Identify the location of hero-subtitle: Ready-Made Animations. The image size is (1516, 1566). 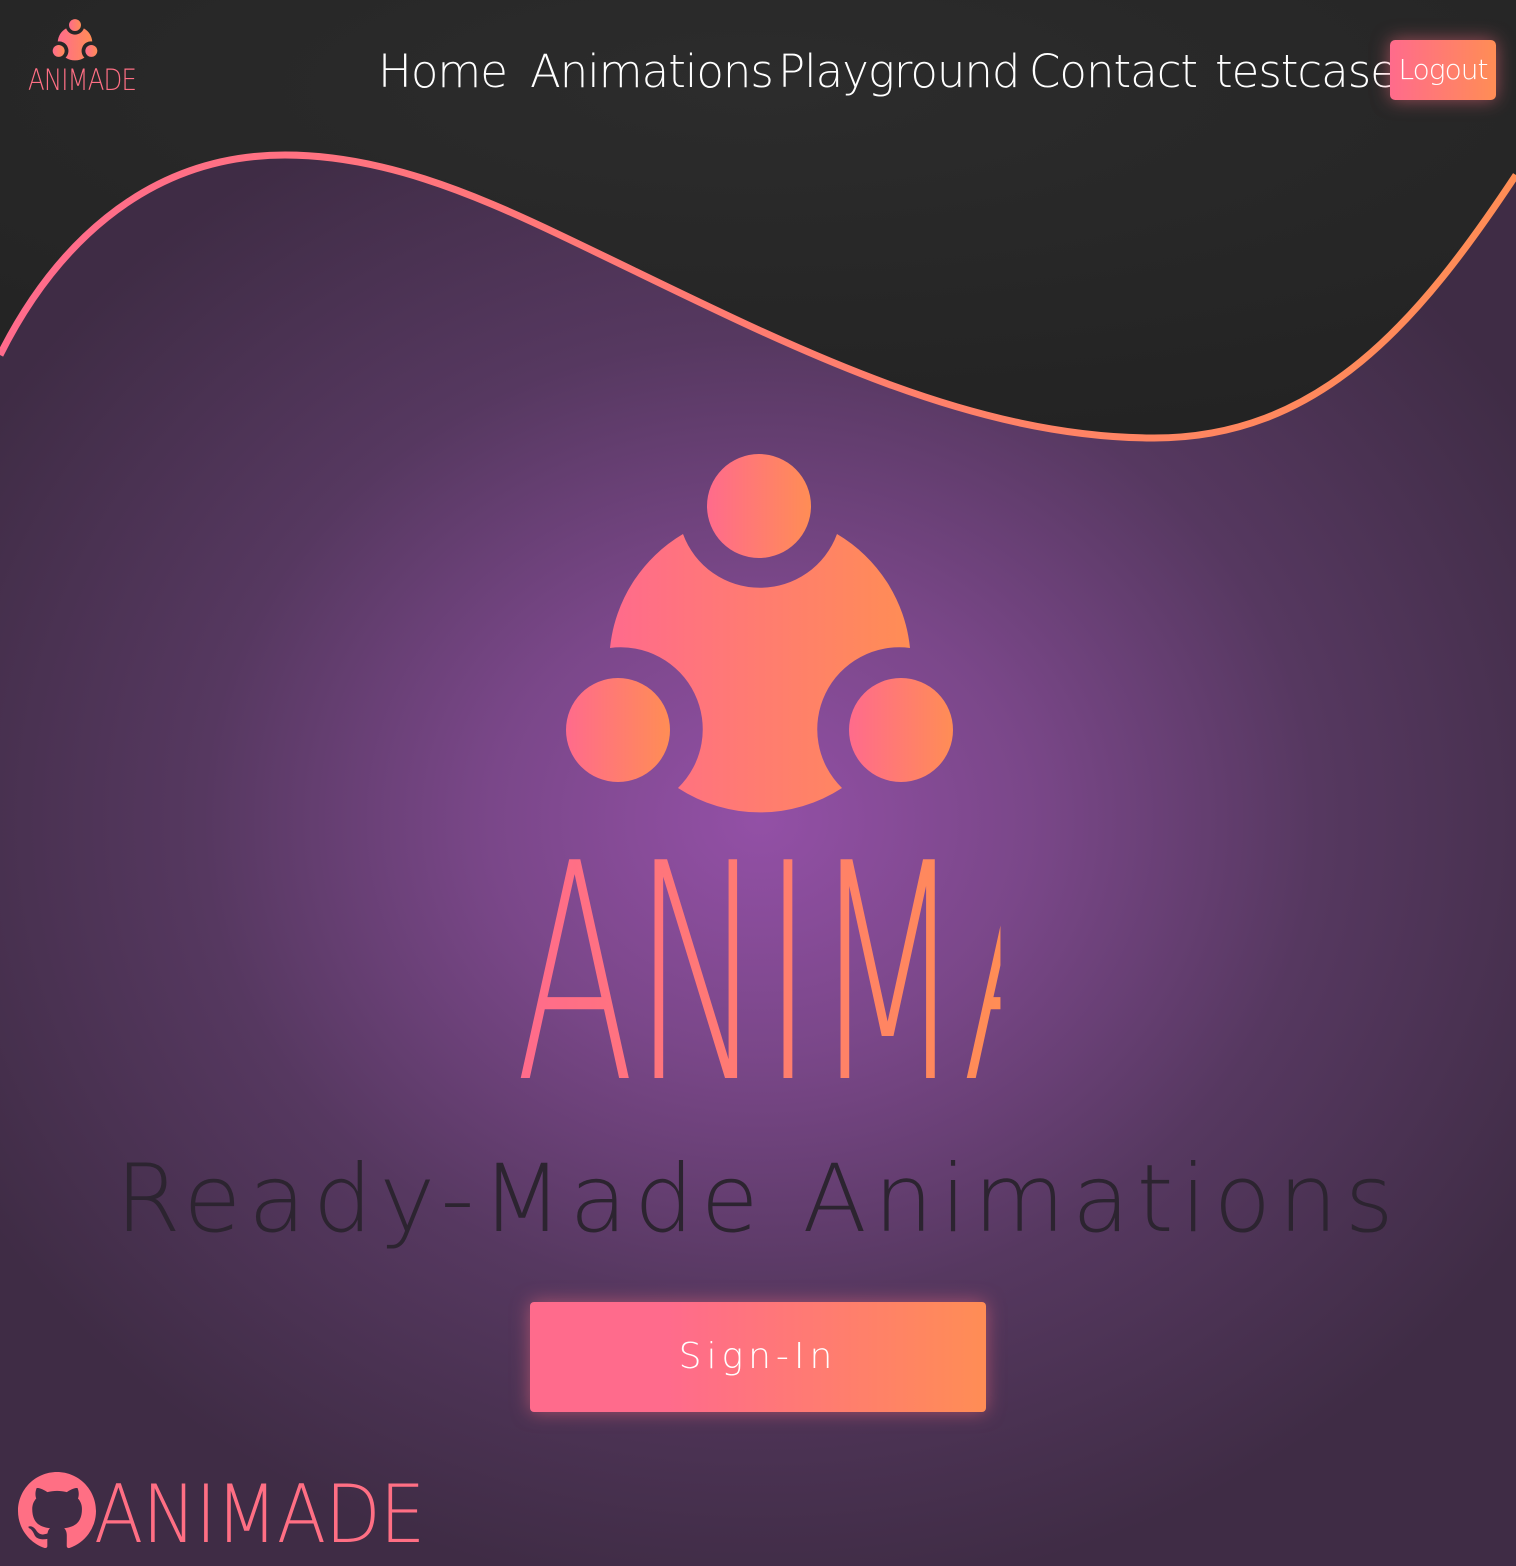
(758, 1199).